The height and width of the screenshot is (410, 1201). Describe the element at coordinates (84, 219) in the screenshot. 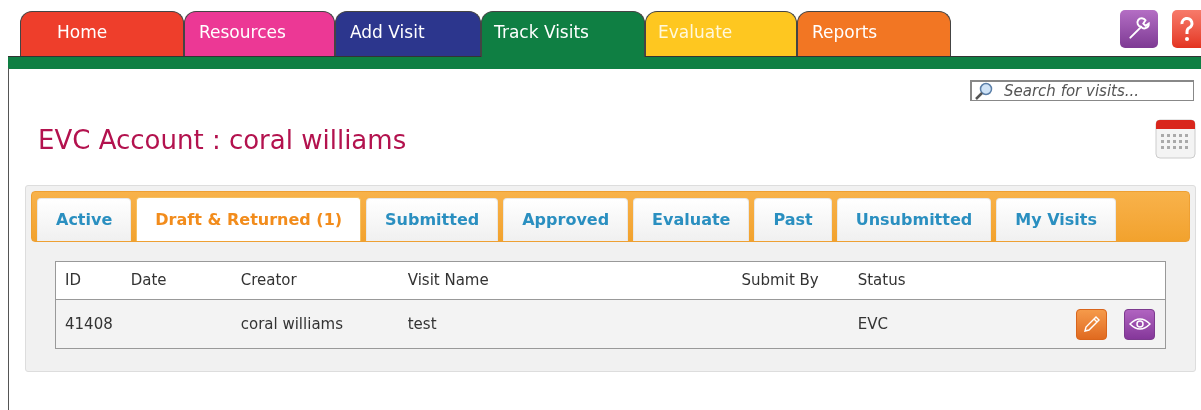

I see `visit-tab: Active` at that location.